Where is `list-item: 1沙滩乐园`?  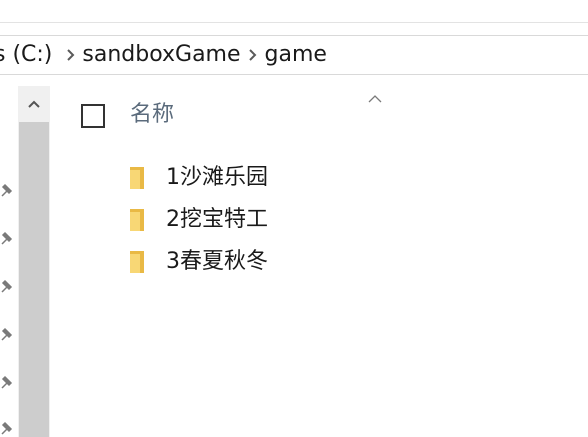 list-item: 1沙滩乐园 is located at coordinates (194, 178).